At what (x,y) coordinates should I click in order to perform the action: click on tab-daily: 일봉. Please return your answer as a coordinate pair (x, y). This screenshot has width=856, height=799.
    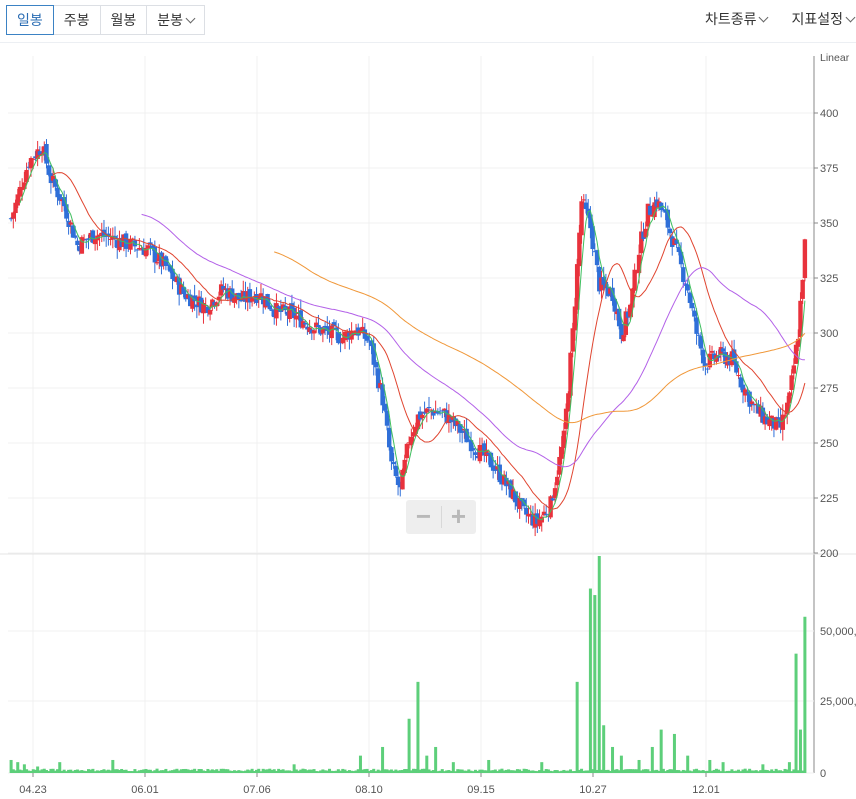
    Looking at the image, I should click on (30, 20).